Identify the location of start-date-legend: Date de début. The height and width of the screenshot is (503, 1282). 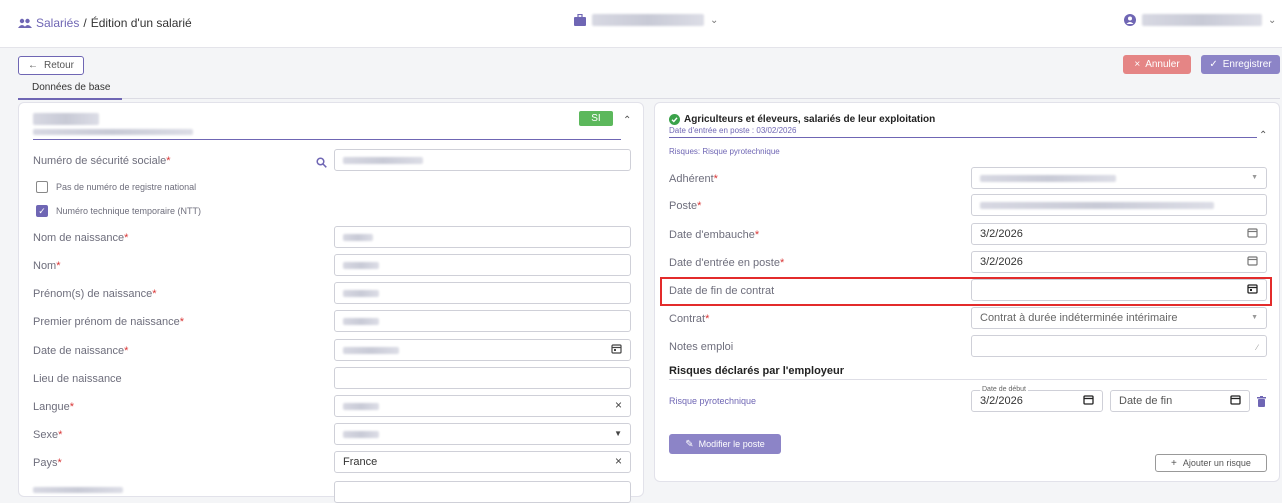
(1004, 390).